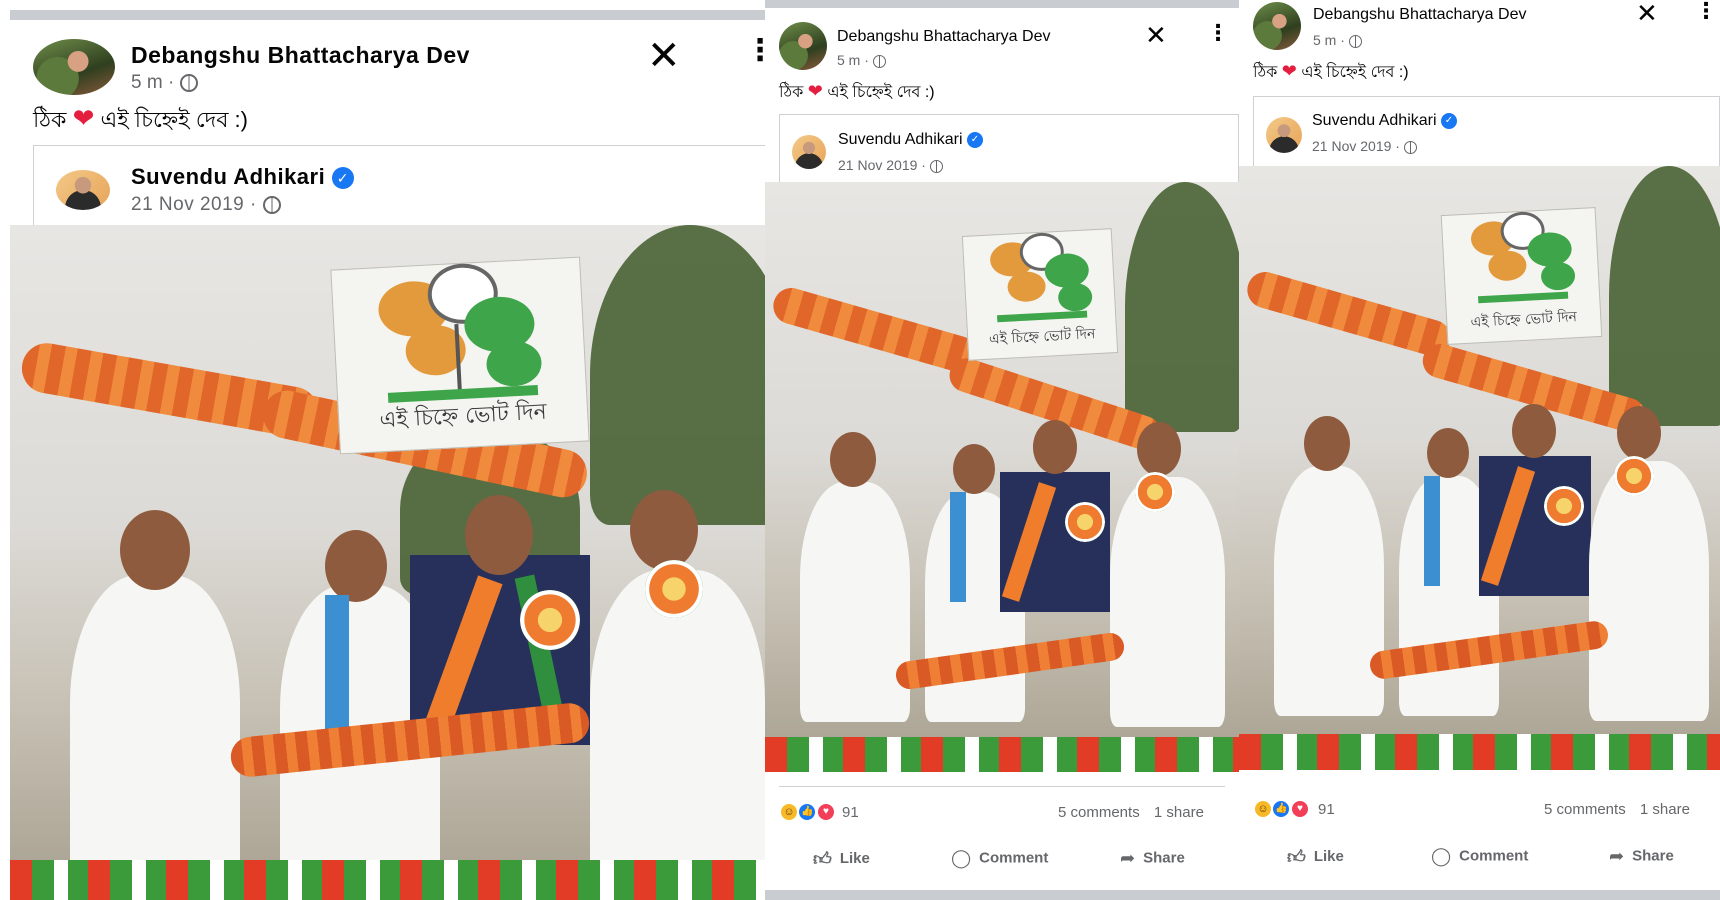 This screenshot has width=1720, height=900. I want to click on top-bar, so click(387, 15).